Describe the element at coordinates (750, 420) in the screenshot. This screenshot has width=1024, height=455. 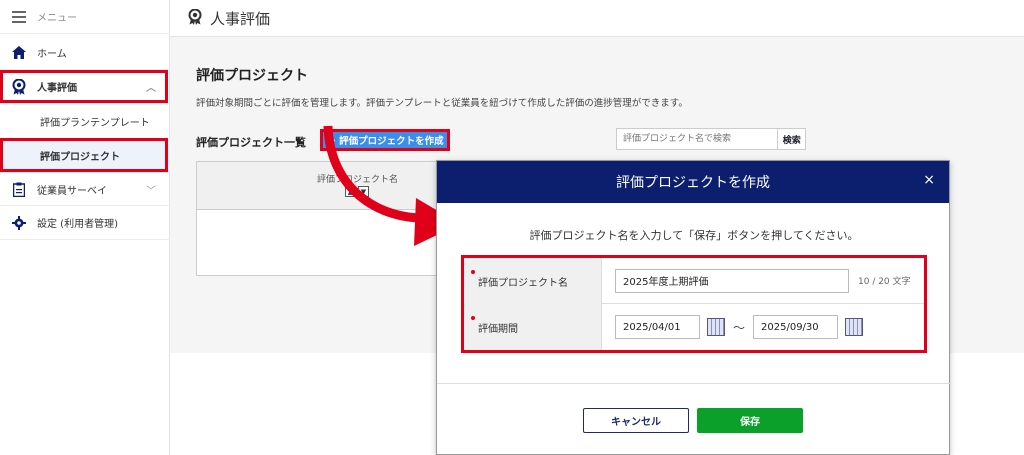
I see `save-button: 保存` at that location.